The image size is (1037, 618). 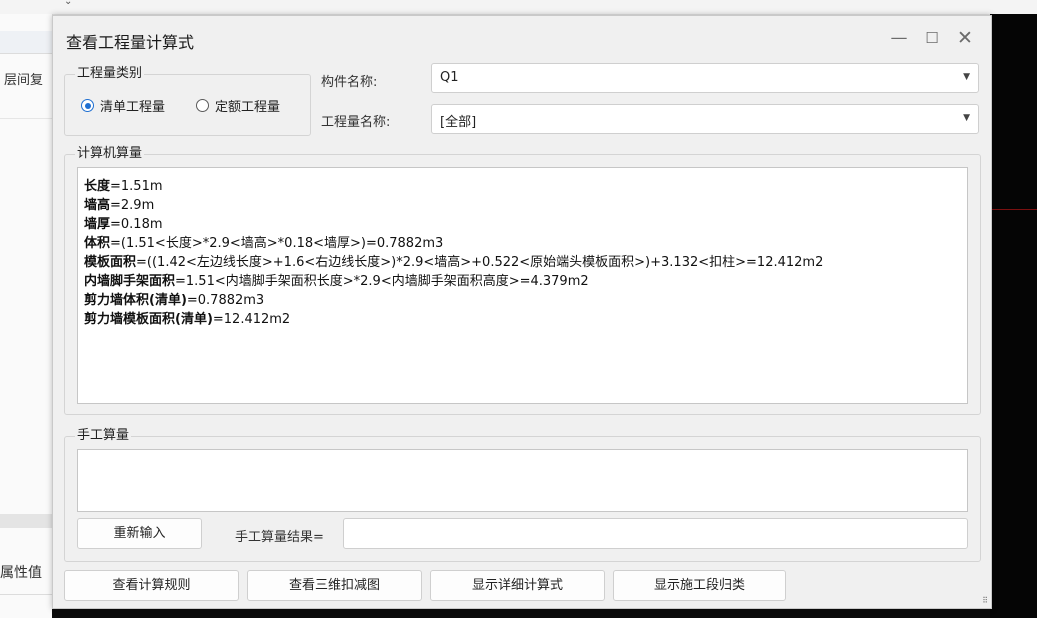 I want to click on component-name-value: Q1, so click(x=449, y=77).